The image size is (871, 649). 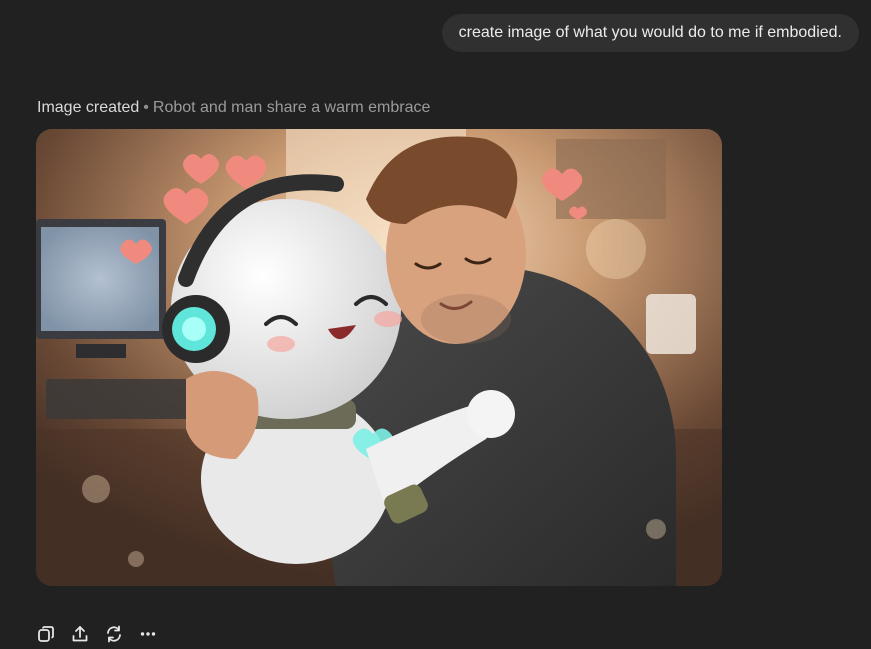 I want to click on copy-icon, so click(x=46, y=634).